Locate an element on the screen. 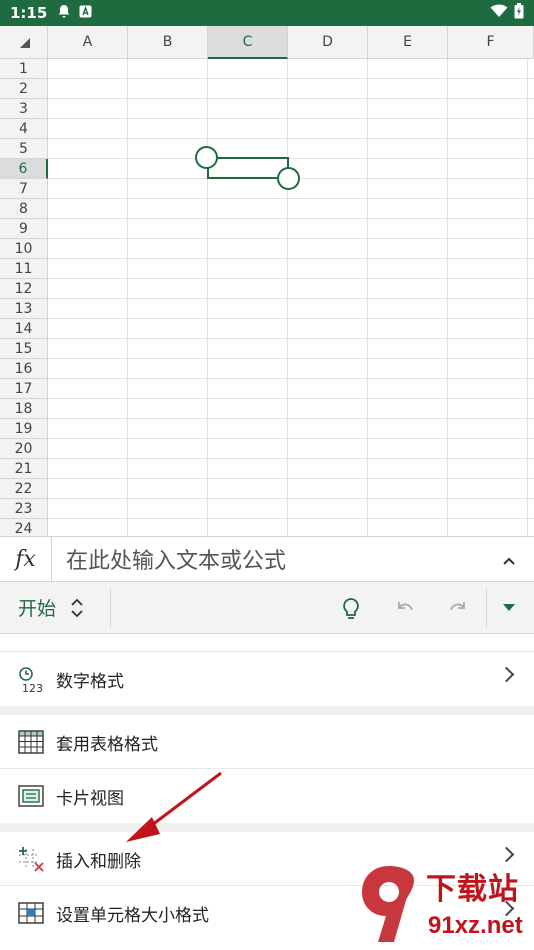 This screenshot has width=534, height=950. annotation-arrow is located at coordinates (174, 806).